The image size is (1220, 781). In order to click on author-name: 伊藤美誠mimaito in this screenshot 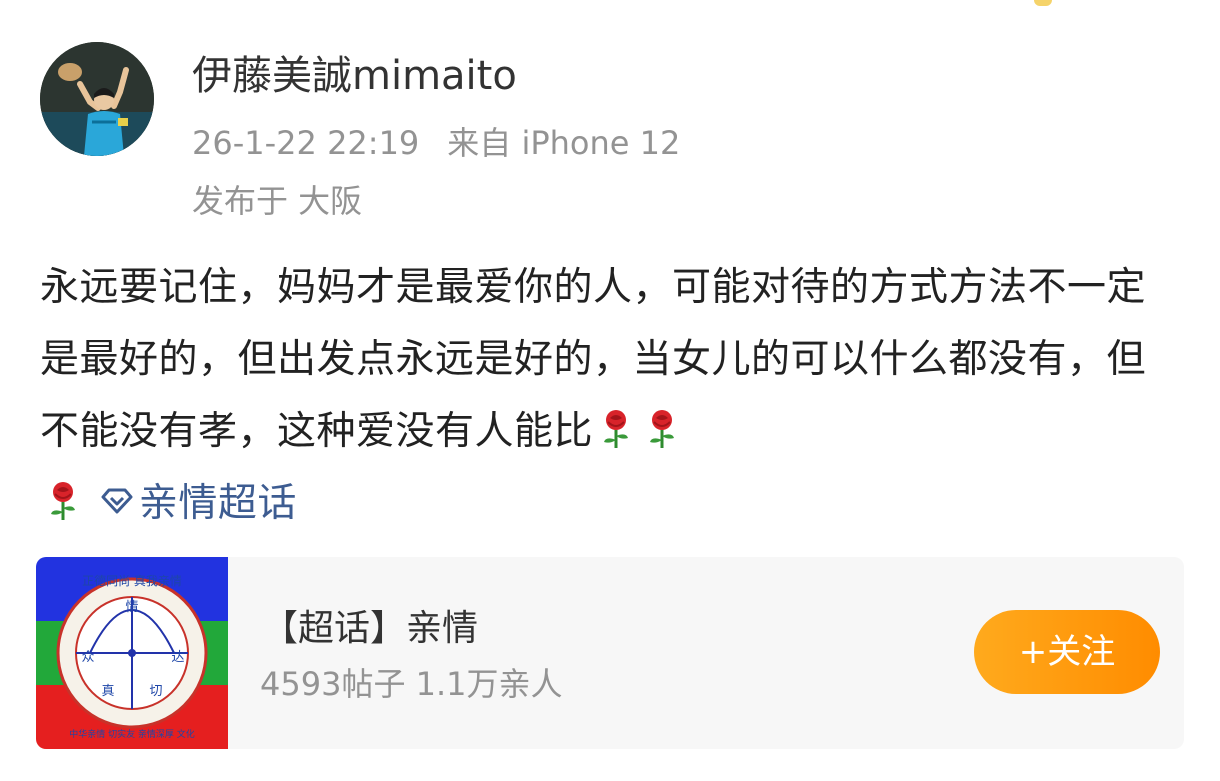, I will do `click(354, 76)`.